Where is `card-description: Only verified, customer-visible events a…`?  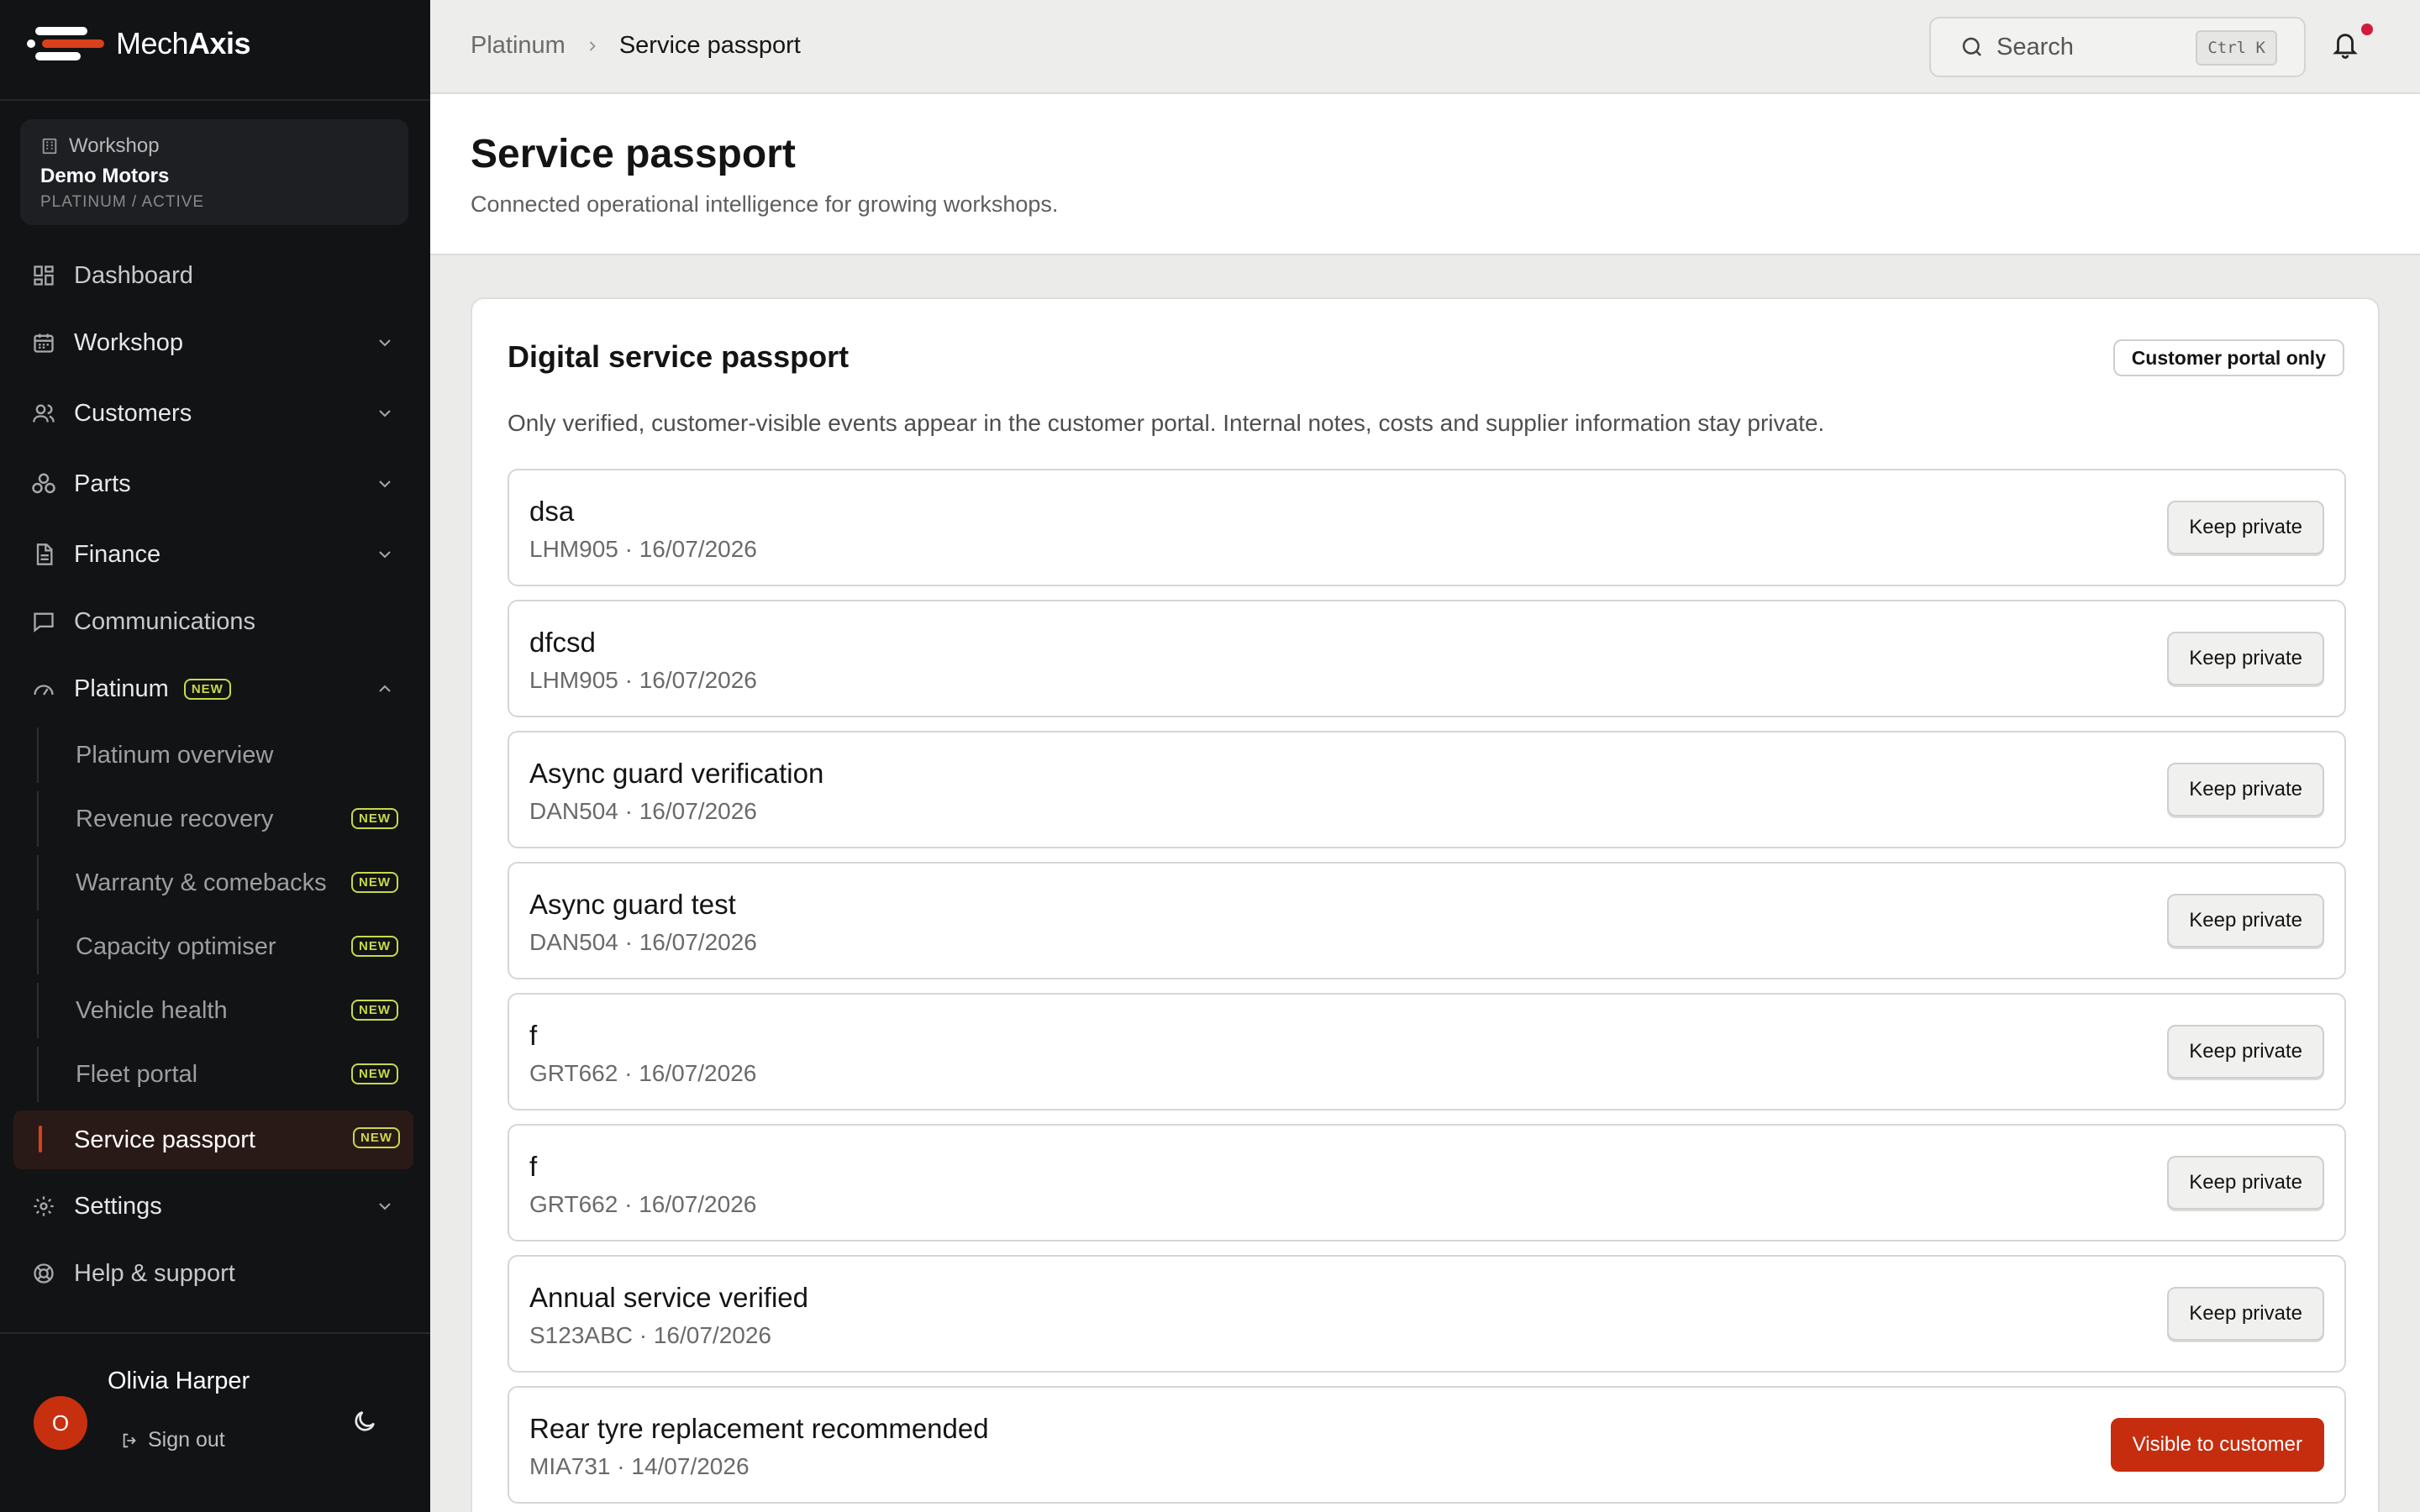
card-description: Only verified, customer-visible events a… is located at coordinates (1166, 423).